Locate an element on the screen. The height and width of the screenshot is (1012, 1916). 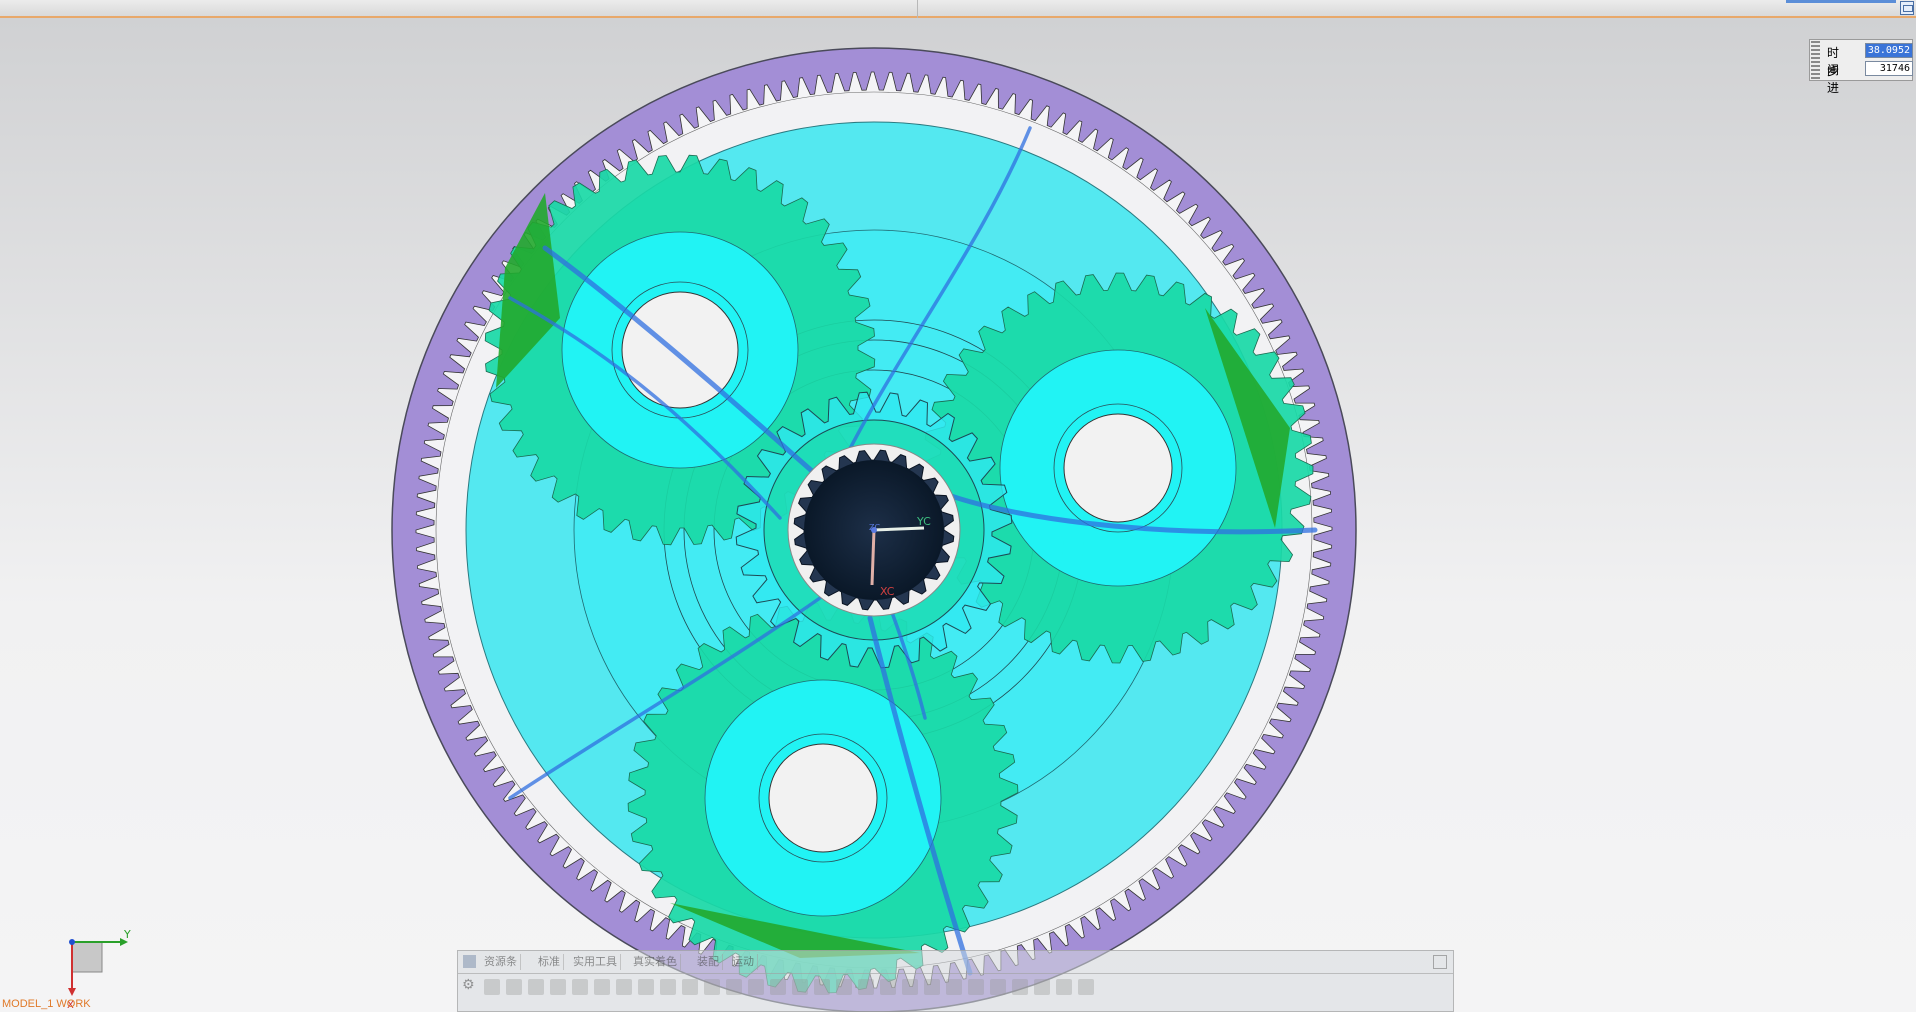
tab-standard: 标准 is located at coordinates (549, 962).